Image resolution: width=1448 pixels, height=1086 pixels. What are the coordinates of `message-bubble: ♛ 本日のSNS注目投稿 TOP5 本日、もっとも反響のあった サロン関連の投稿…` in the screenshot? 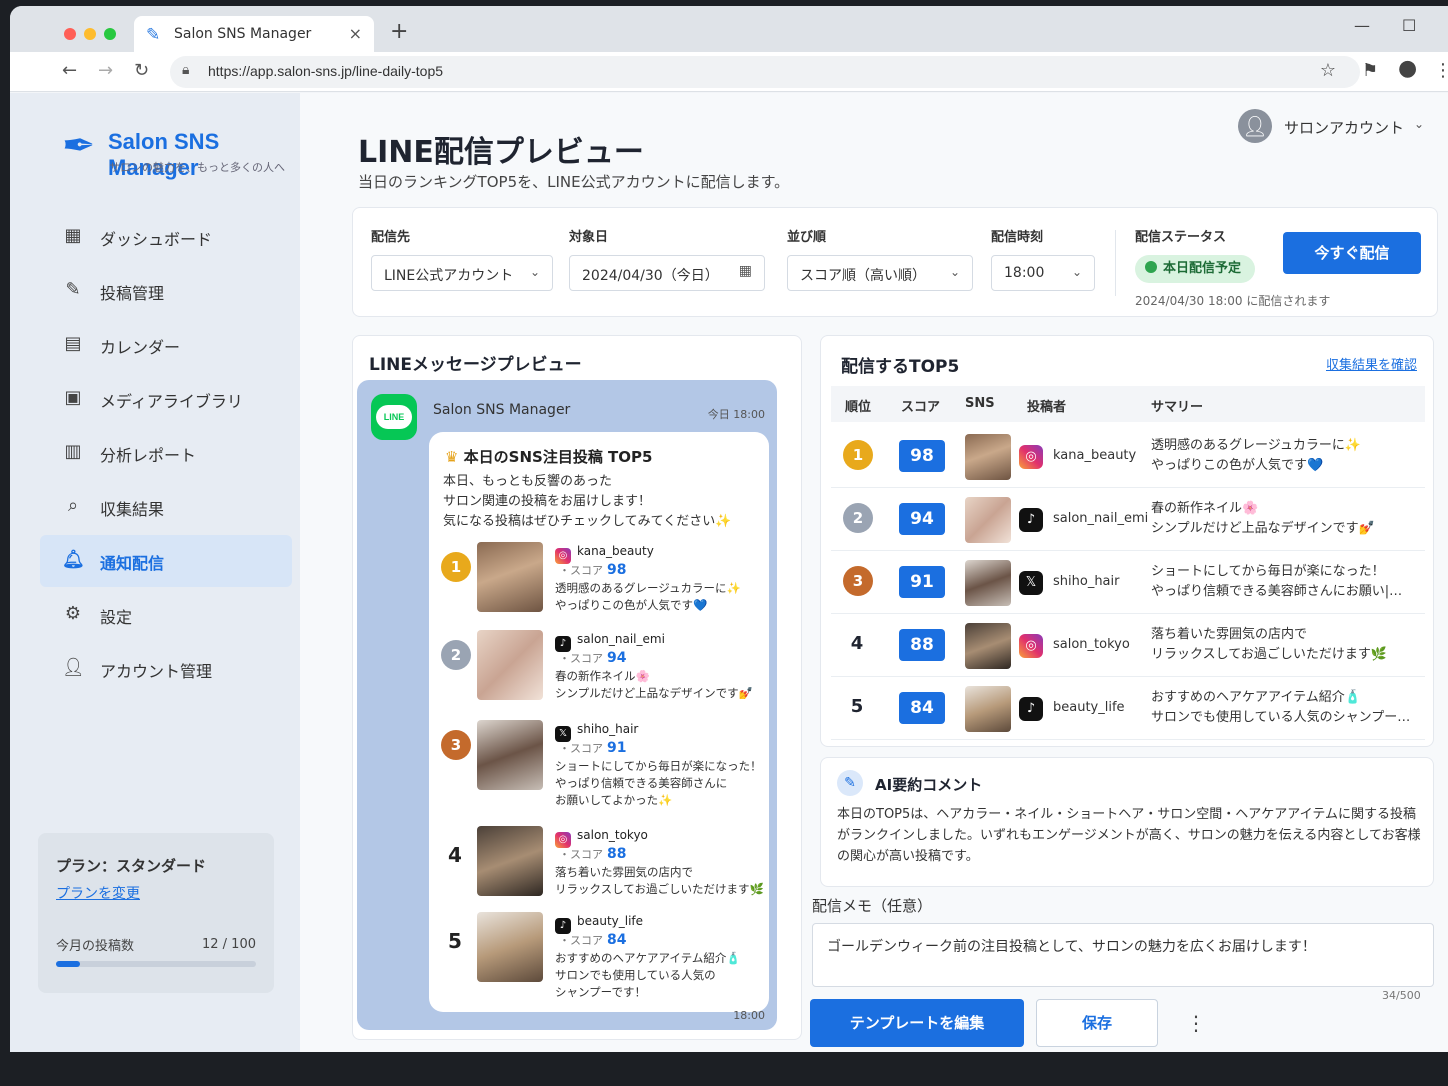 It's located at (599, 722).